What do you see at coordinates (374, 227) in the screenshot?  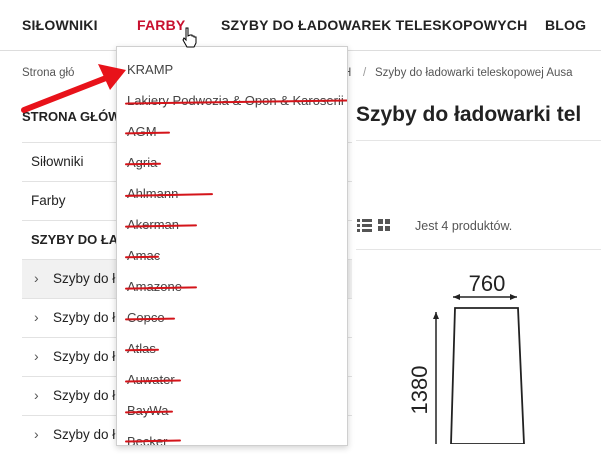 I see `view-toggle` at bounding box center [374, 227].